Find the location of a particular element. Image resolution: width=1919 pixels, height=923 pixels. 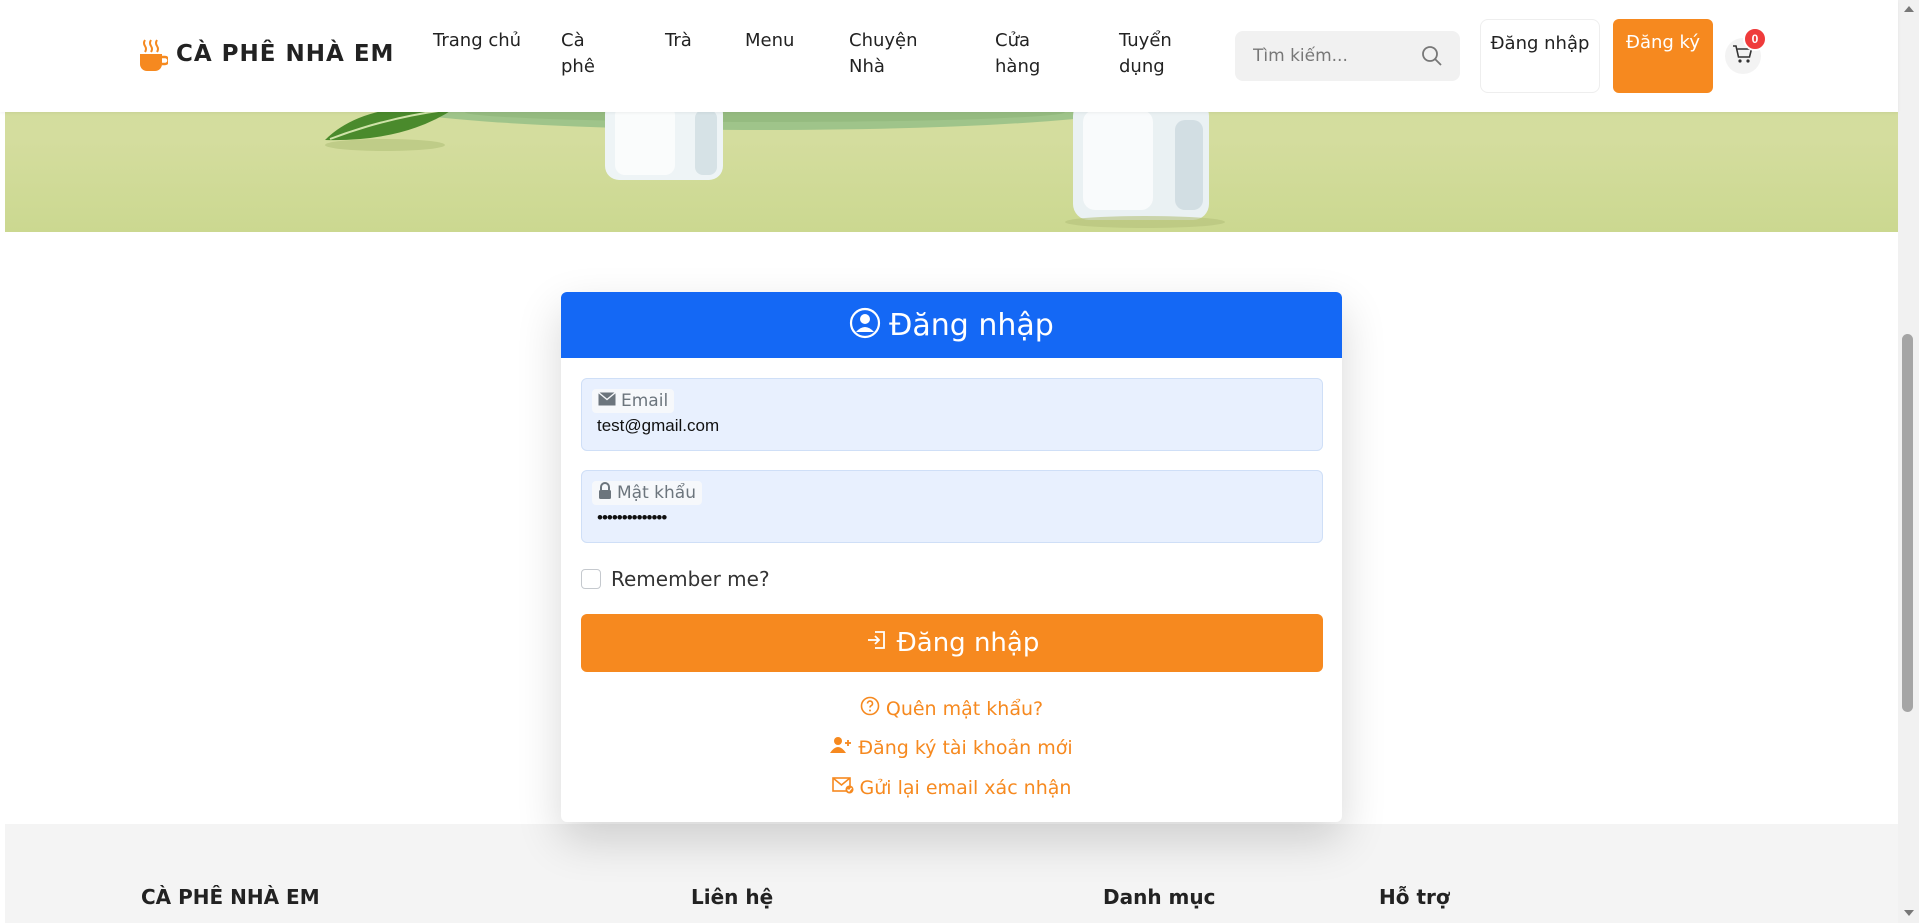

nav-item-ca-phe: Cà phê is located at coordinates (581, 54).